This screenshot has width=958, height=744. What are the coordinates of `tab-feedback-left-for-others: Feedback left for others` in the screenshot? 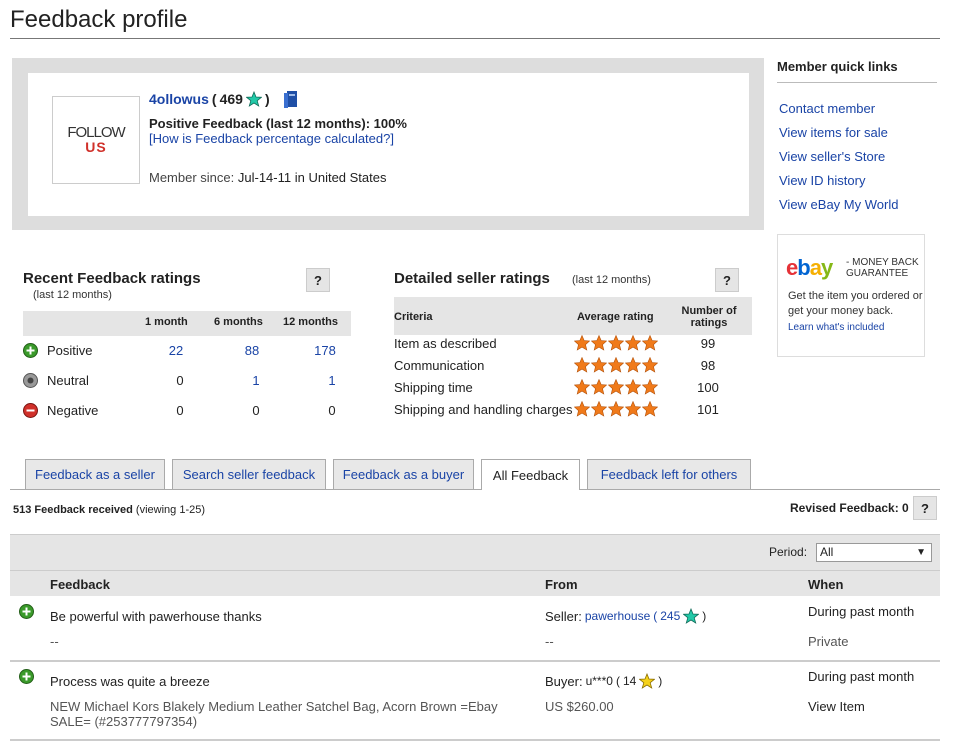 It's located at (669, 474).